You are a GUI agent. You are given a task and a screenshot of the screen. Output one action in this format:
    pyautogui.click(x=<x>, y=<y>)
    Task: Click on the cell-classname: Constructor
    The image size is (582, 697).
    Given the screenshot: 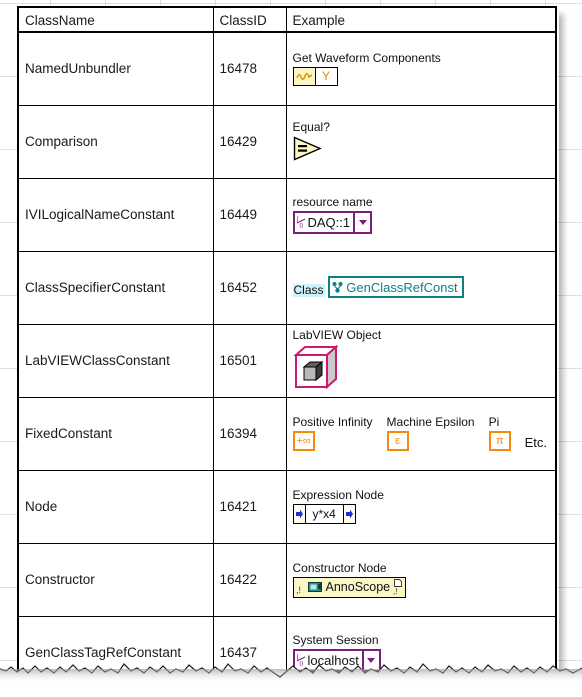 What is the action you would take?
    pyautogui.click(x=115, y=579)
    